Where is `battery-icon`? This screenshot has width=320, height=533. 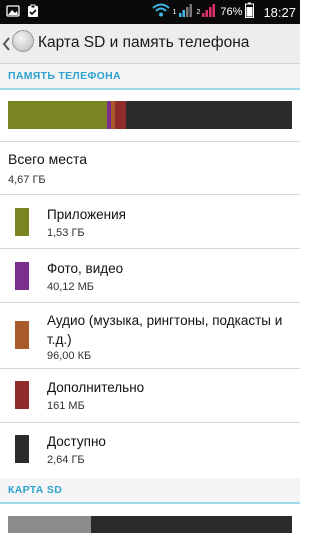
battery-icon is located at coordinates (250, 12).